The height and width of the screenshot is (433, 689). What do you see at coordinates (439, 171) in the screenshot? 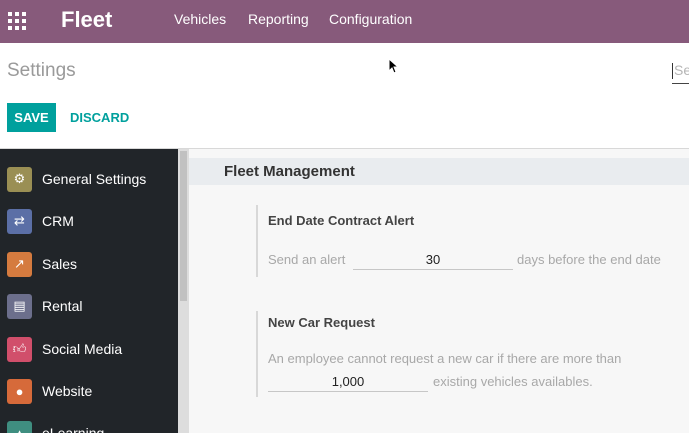
I see `section-title: Fleet Management` at bounding box center [439, 171].